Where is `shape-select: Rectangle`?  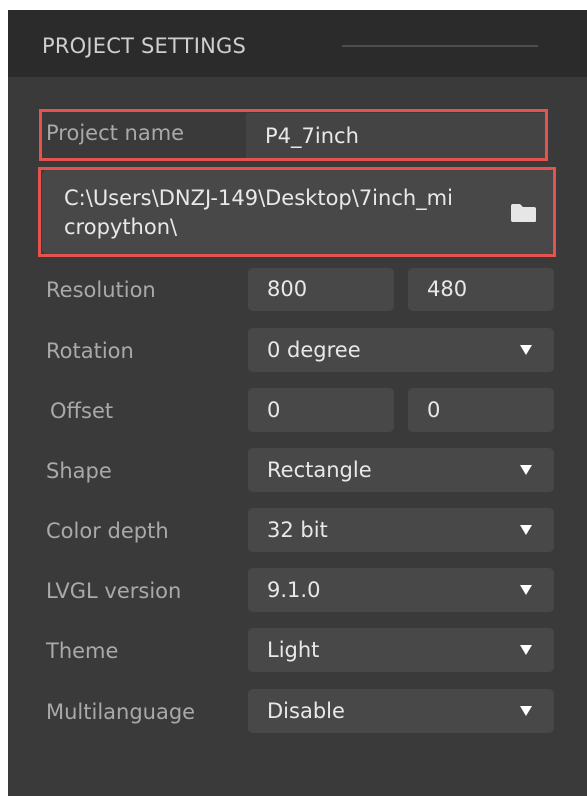 shape-select: Rectangle is located at coordinates (401, 470).